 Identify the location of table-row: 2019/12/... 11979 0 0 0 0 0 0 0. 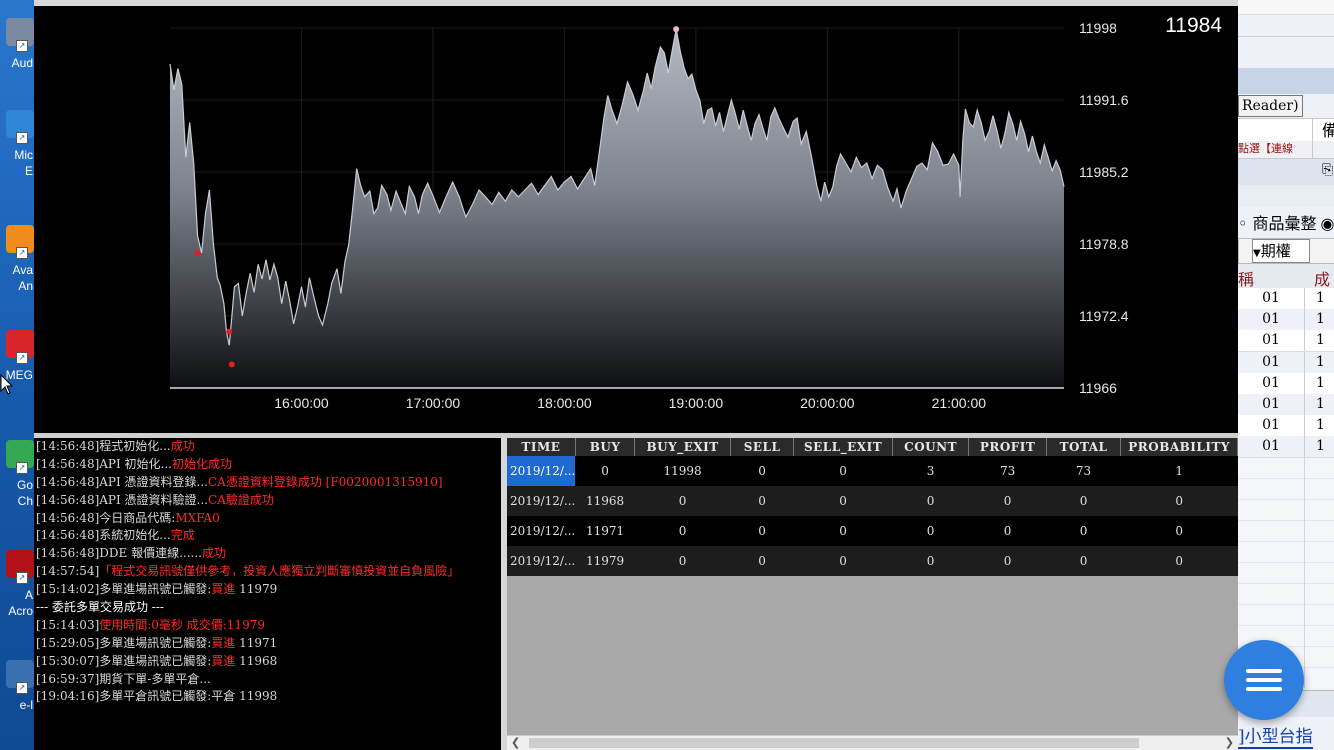
(872, 561).